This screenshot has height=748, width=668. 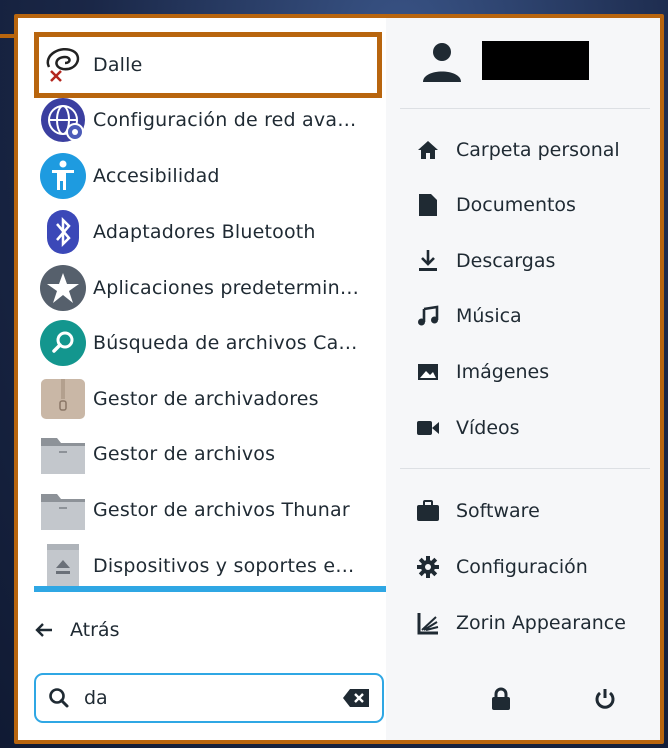 I want to click on app-item-archive-manager: Gestor de archivadores, so click(x=202, y=398).